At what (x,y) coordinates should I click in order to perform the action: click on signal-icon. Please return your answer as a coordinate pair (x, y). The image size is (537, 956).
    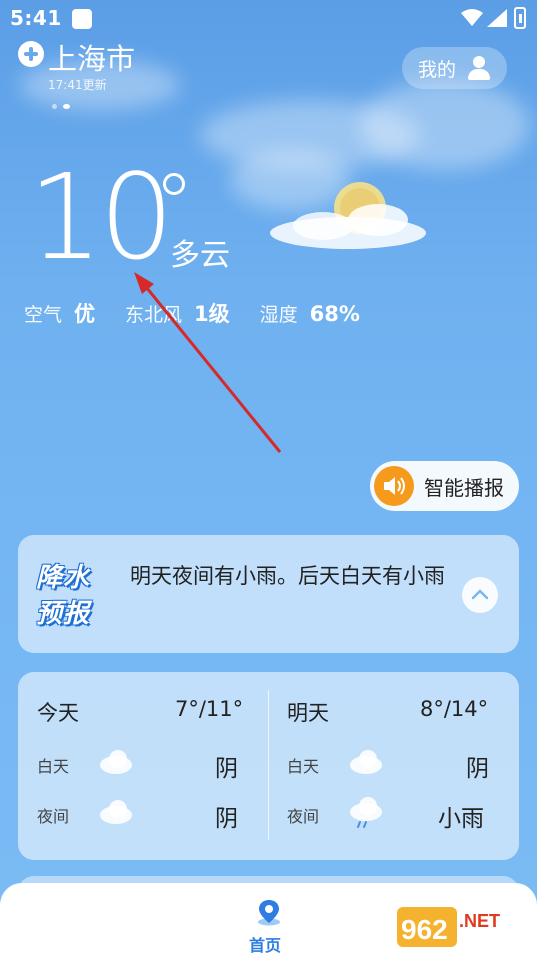
    Looking at the image, I should click on (497, 18).